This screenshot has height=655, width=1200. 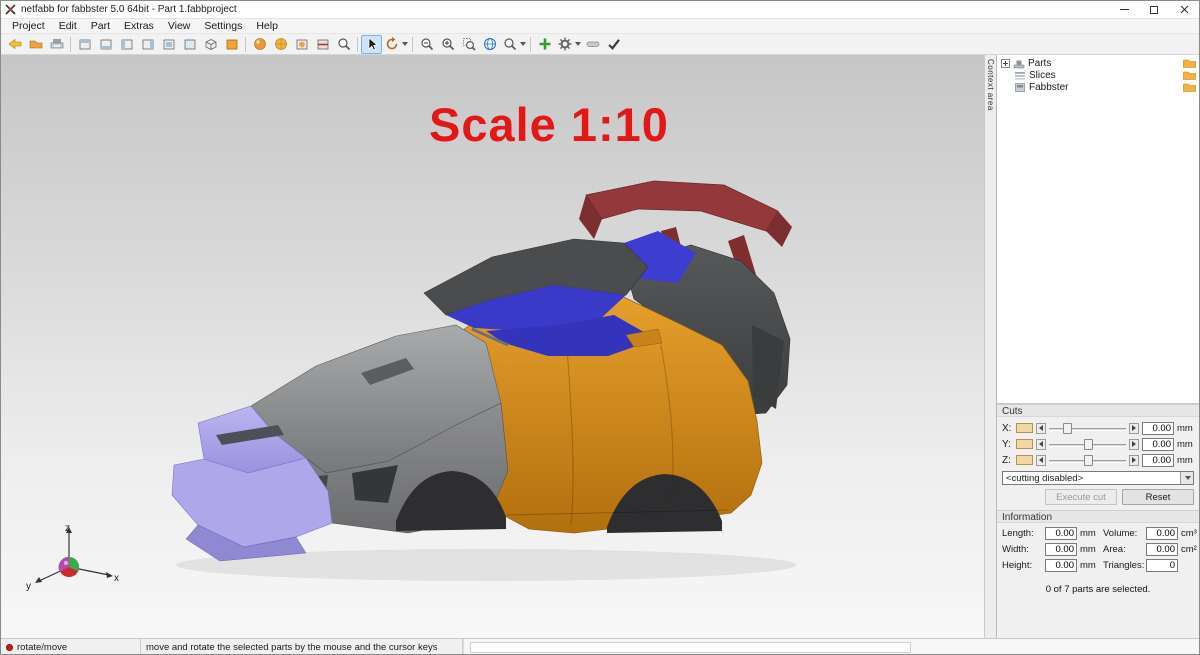 I want to click on view-bottom-icon, so click(x=189, y=44).